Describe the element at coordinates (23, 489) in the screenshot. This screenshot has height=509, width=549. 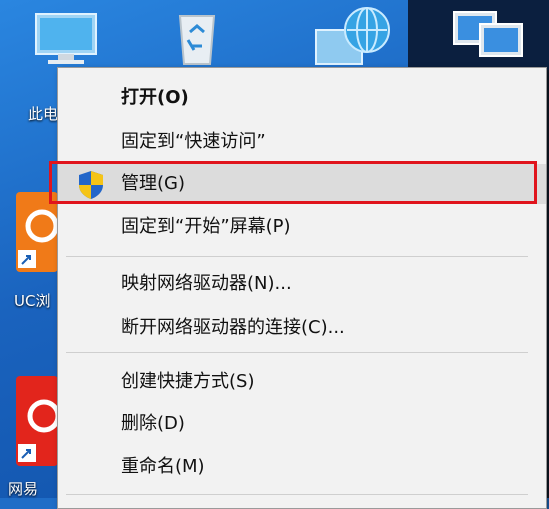
I see `netease-label: 网易` at that location.